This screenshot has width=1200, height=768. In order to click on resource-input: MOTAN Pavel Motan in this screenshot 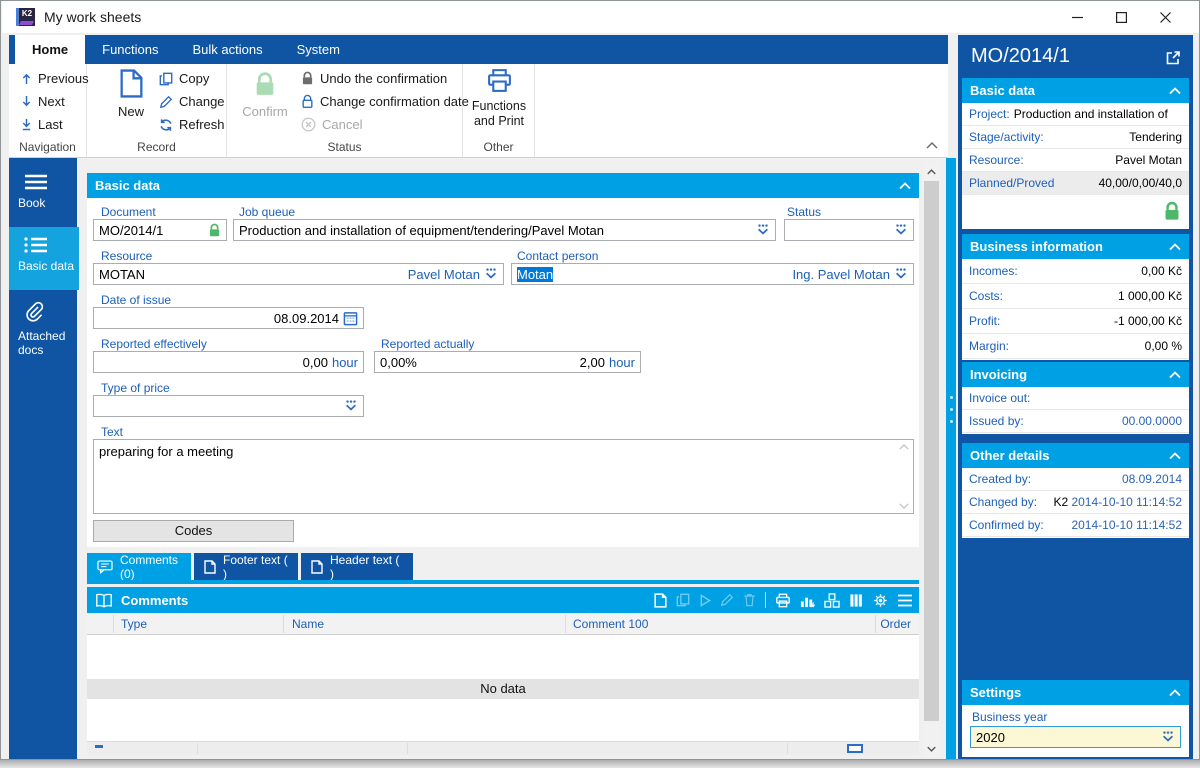, I will do `click(298, 274)`.